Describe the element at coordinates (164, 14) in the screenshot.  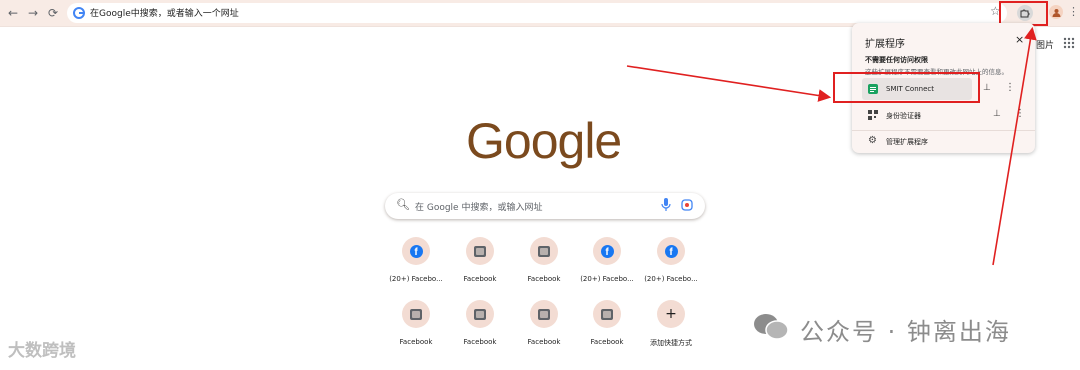
I see `omnibox-text: 在Google中搜索，或者输入一个网址` at that location.